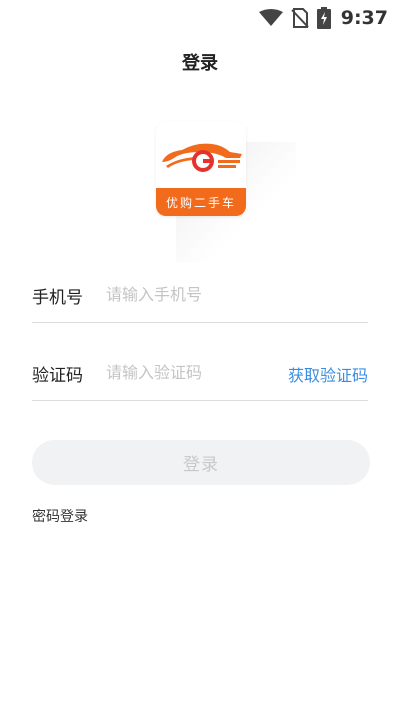 This screenshot has height=710, width=400. I want to click on phone-label: 手机号, so click(57, 298).